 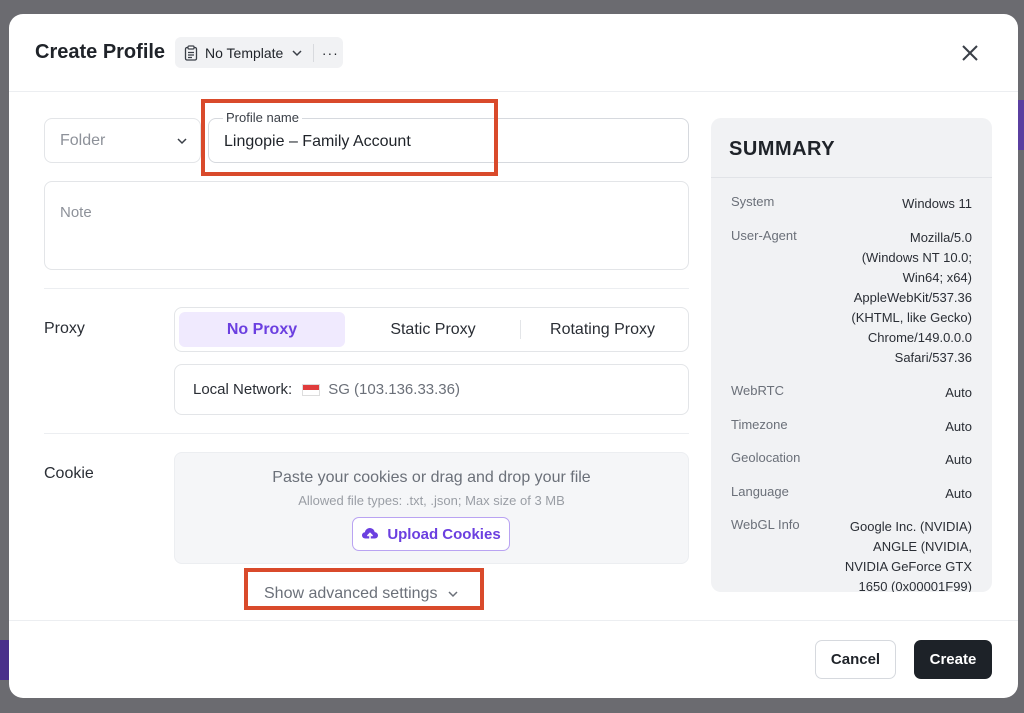 I want to click on cancel-button: Cancel, so click(x=855, y=659).